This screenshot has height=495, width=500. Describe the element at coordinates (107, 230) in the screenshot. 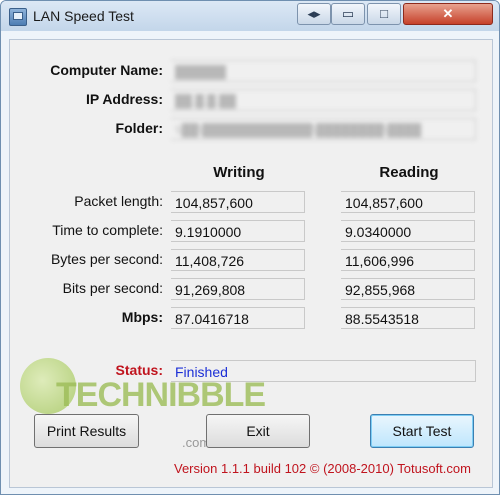

I see `time-to-complete-label: Time to complete:` at that location.